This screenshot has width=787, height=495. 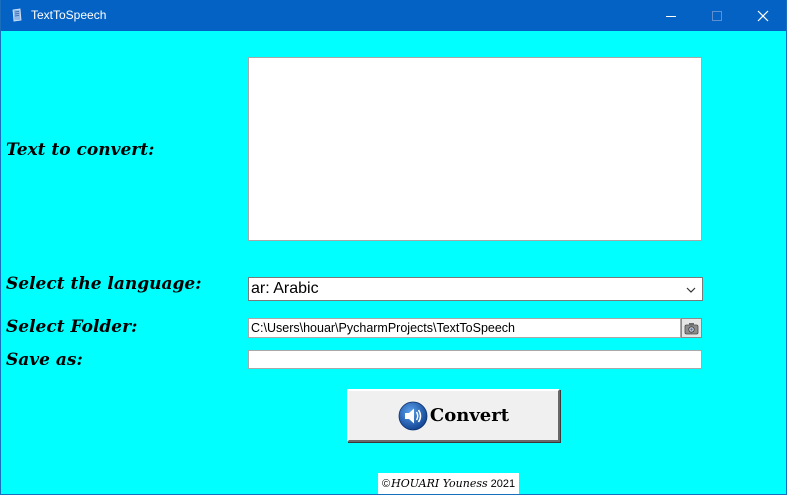 I want to click on copyright-footer: © HOUARI Youness 2021, so click(x=449, y=483).